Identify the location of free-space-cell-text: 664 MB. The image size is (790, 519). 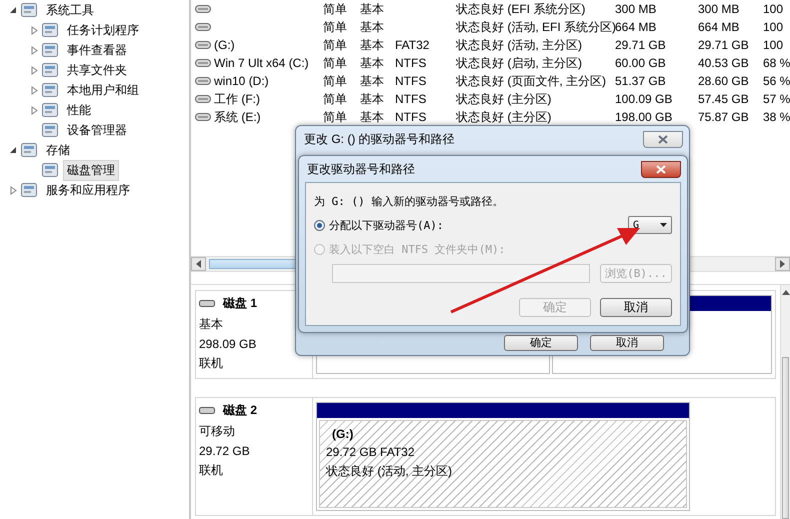
(719, 27).